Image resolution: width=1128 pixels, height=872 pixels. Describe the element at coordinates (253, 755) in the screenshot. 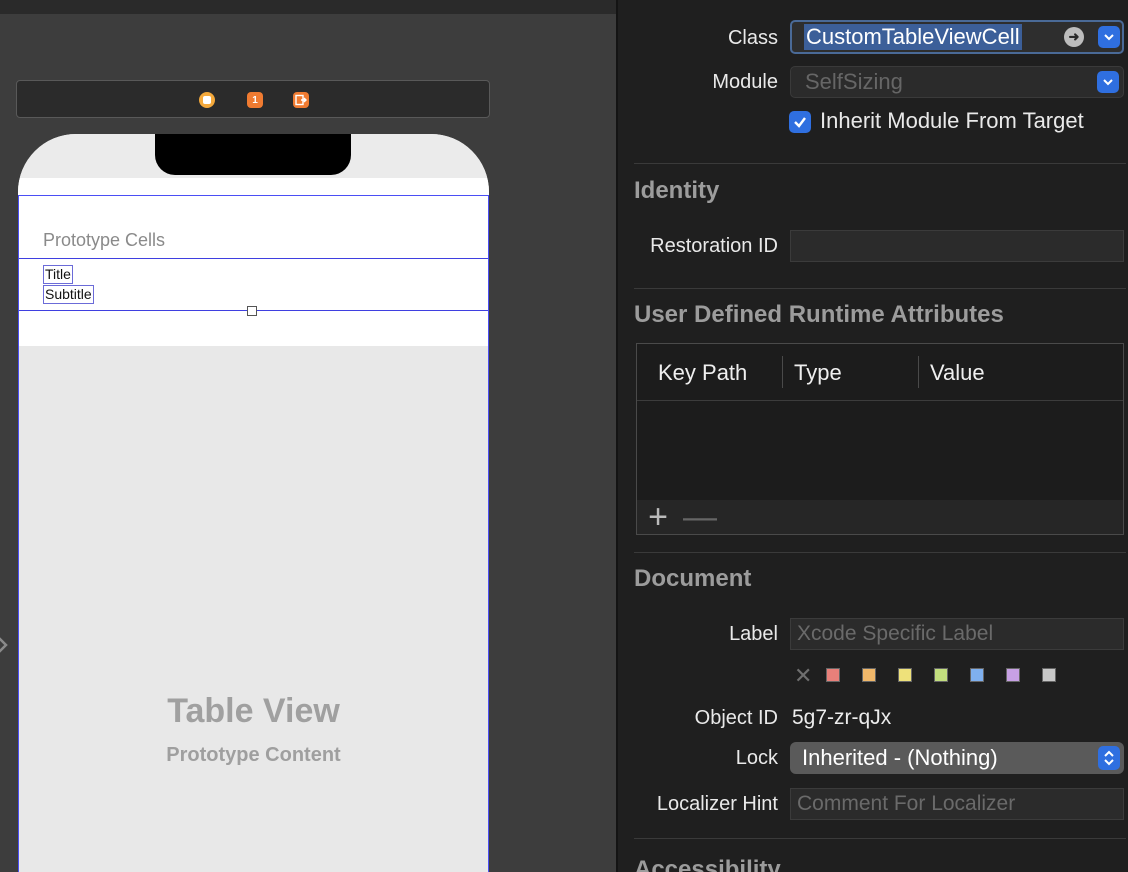

I see `table-view-placeholder-subtitle: Prototype Content` at that location.